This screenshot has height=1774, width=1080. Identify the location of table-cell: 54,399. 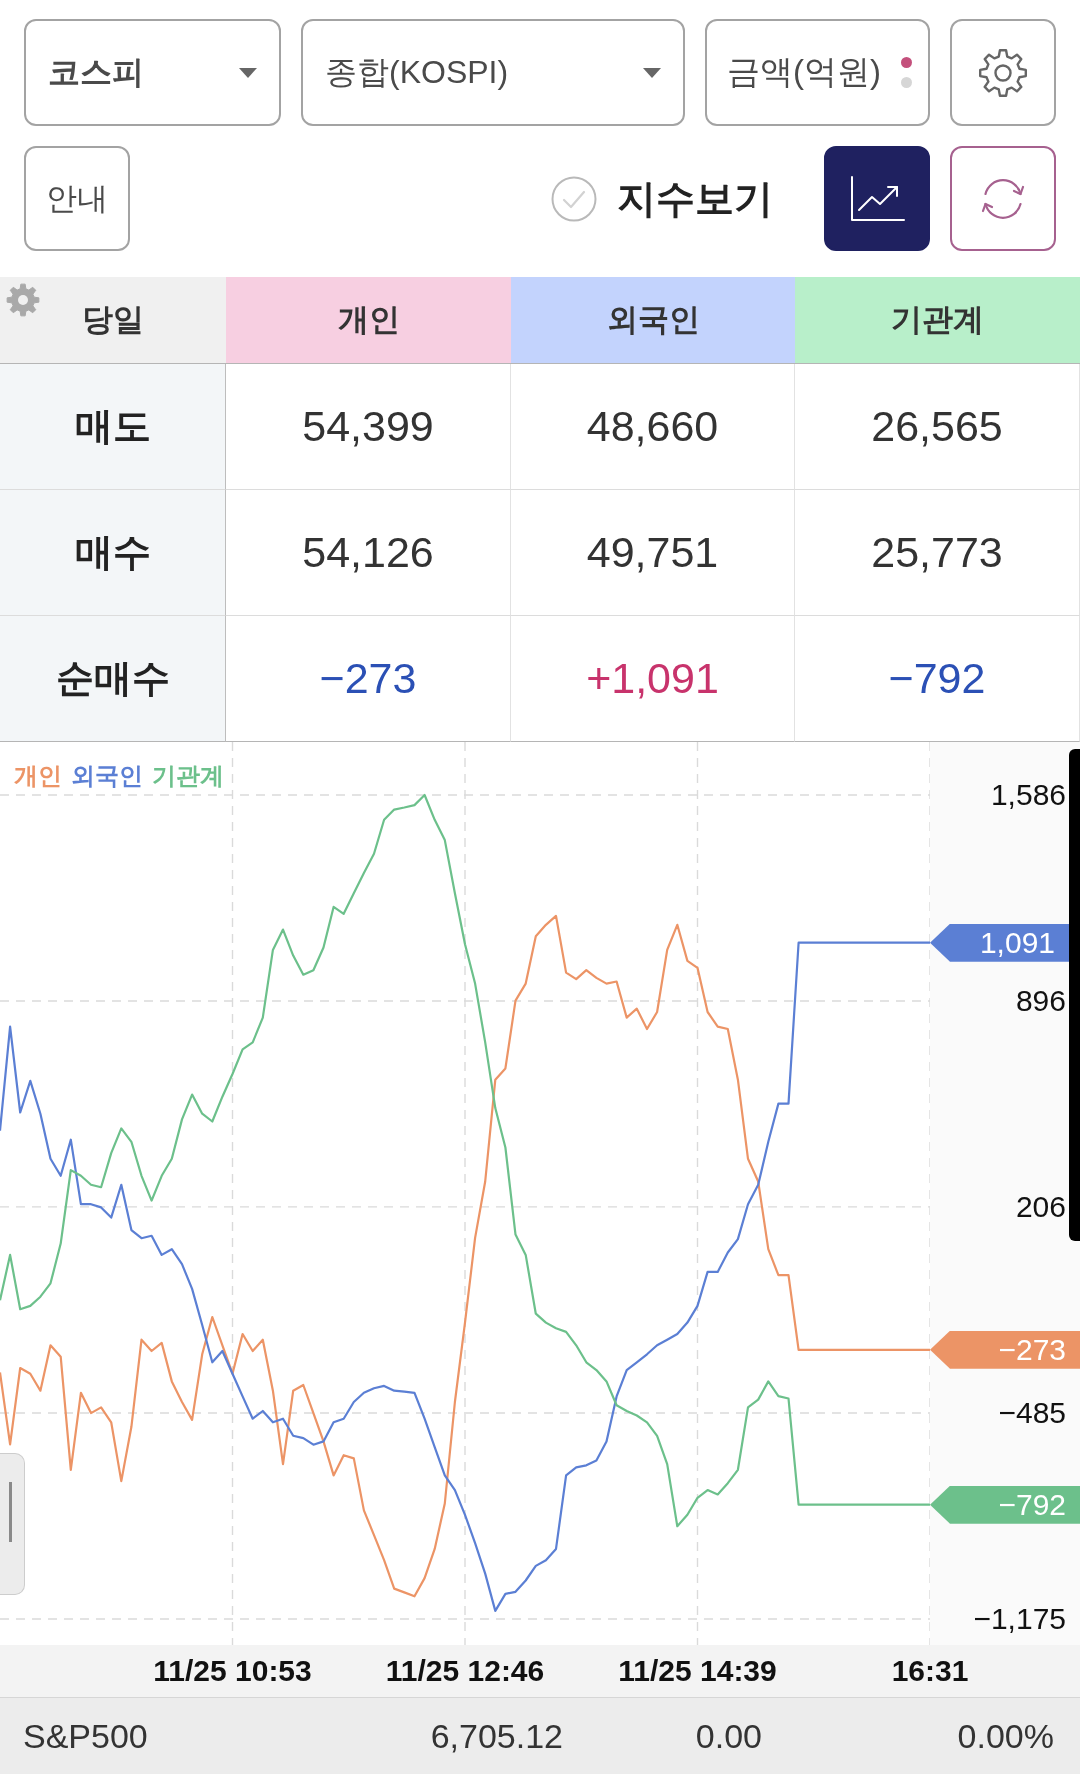
(368, 427).